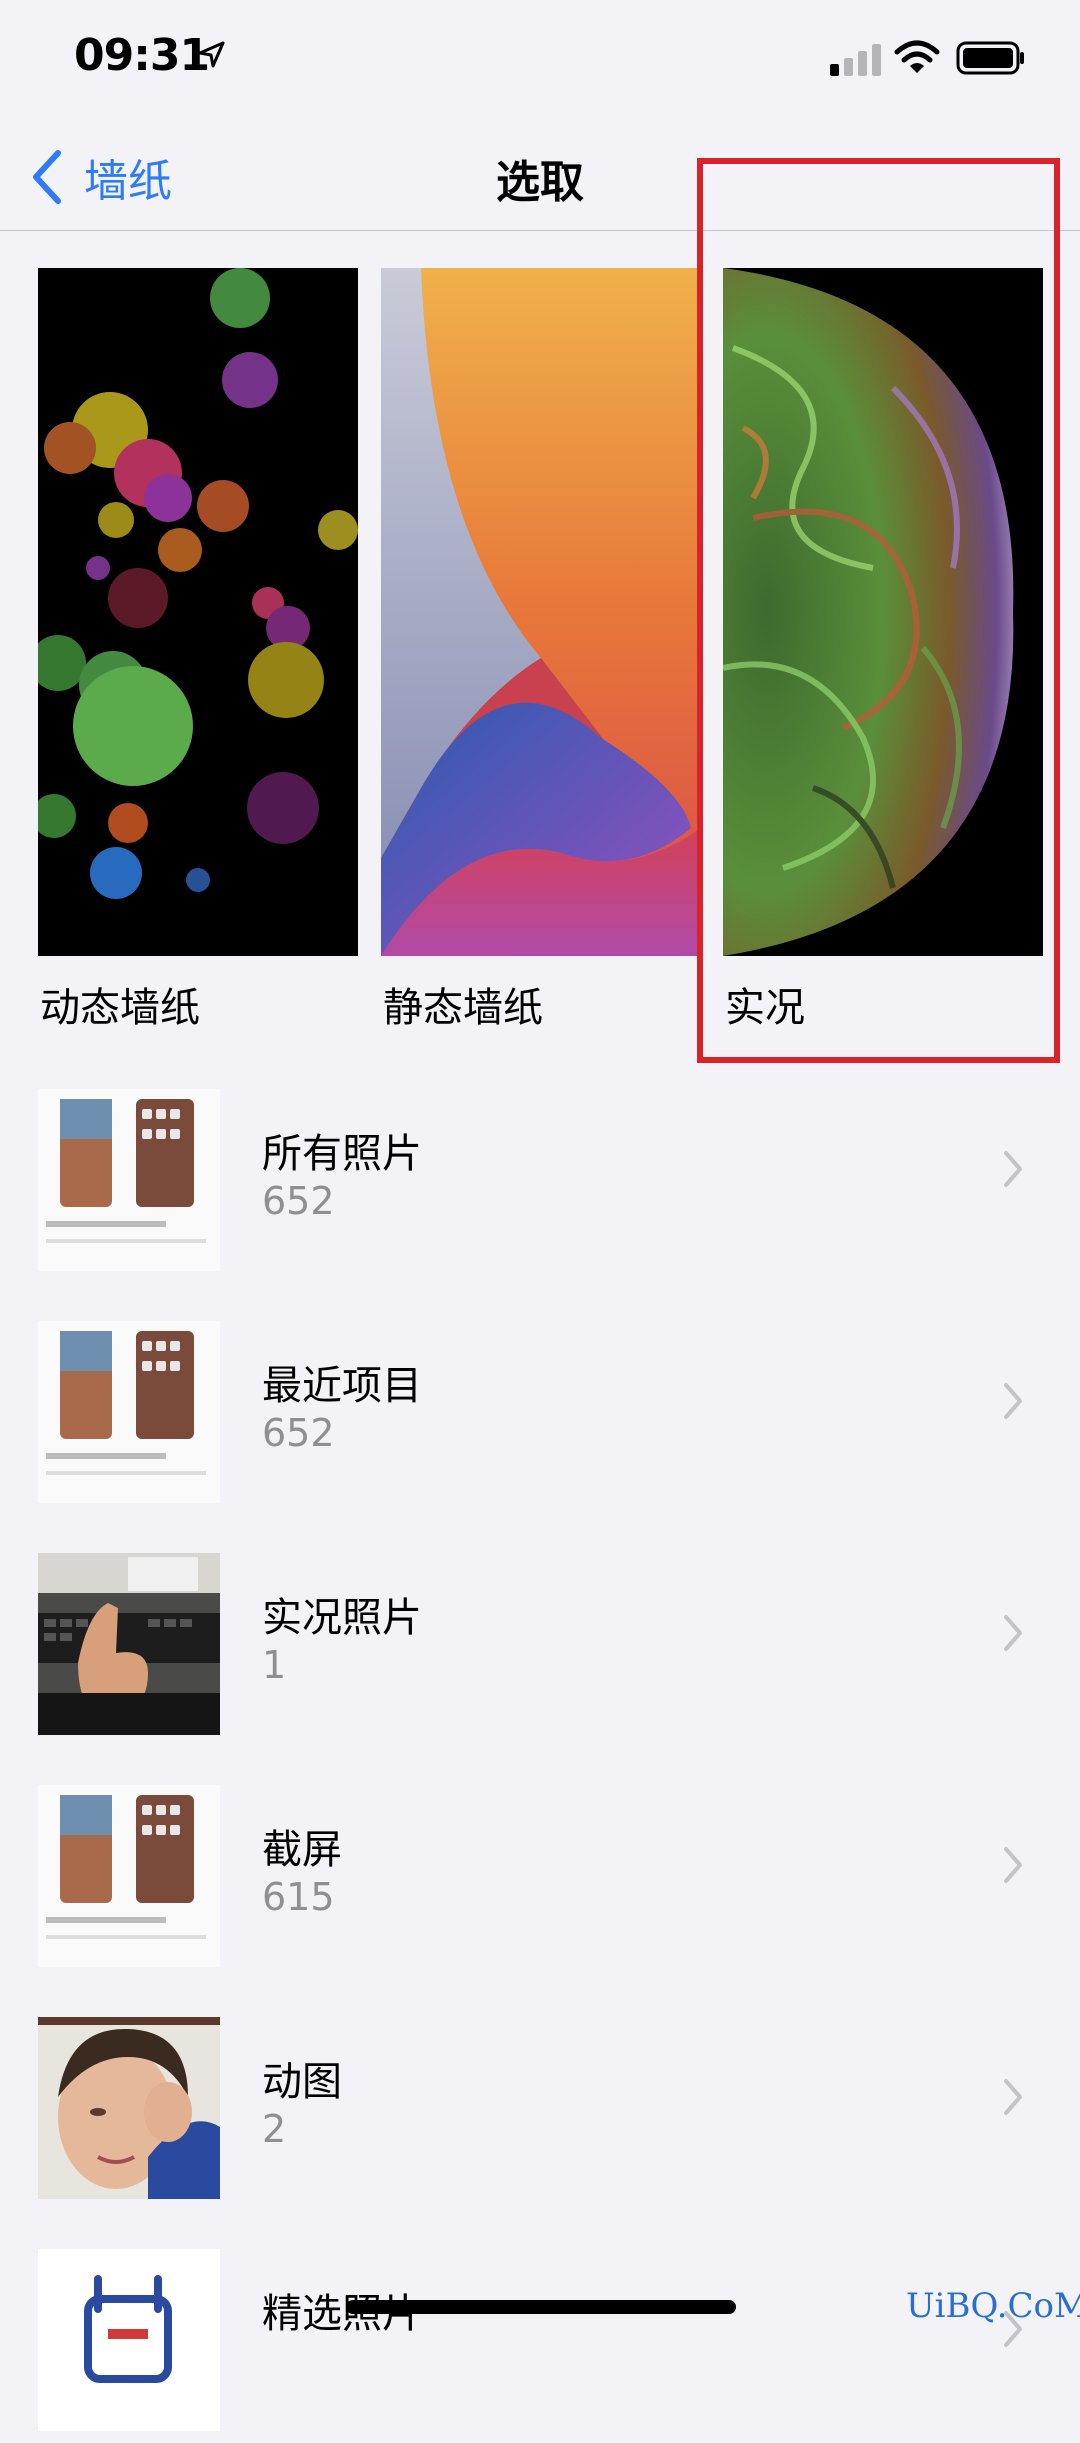 The image size is (1080, 2443). Describe the element at coordinates (540, 2111) in the screenshot. I see `album-row-animated: 动图 2` at that location.